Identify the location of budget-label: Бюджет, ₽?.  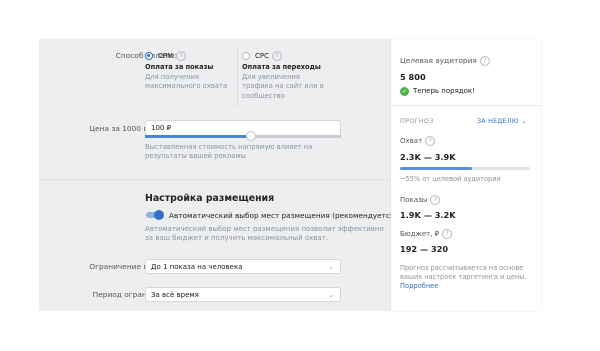
(426, 234).